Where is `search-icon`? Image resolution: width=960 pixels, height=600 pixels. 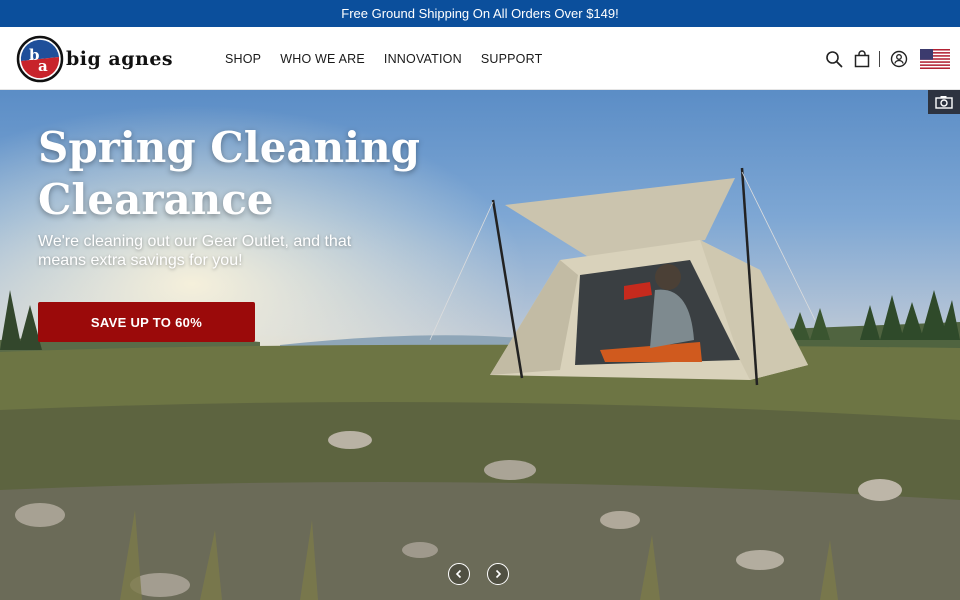
search-icon is located at coordinates (834, 59).